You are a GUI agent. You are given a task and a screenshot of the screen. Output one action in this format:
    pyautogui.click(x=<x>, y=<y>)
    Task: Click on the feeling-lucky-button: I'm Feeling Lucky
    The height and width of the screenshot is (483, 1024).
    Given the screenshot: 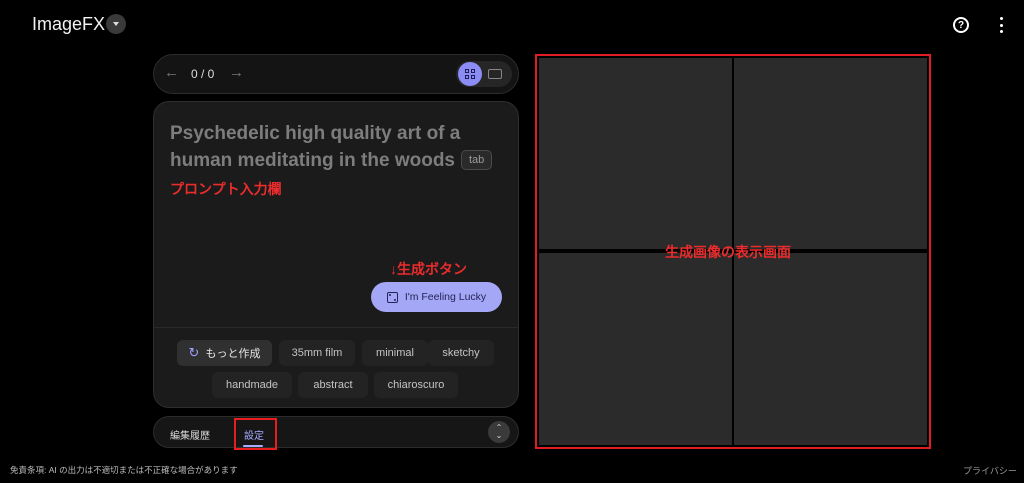 What is the action you would take?
    pyautogui.click(x=436, y=297)
    